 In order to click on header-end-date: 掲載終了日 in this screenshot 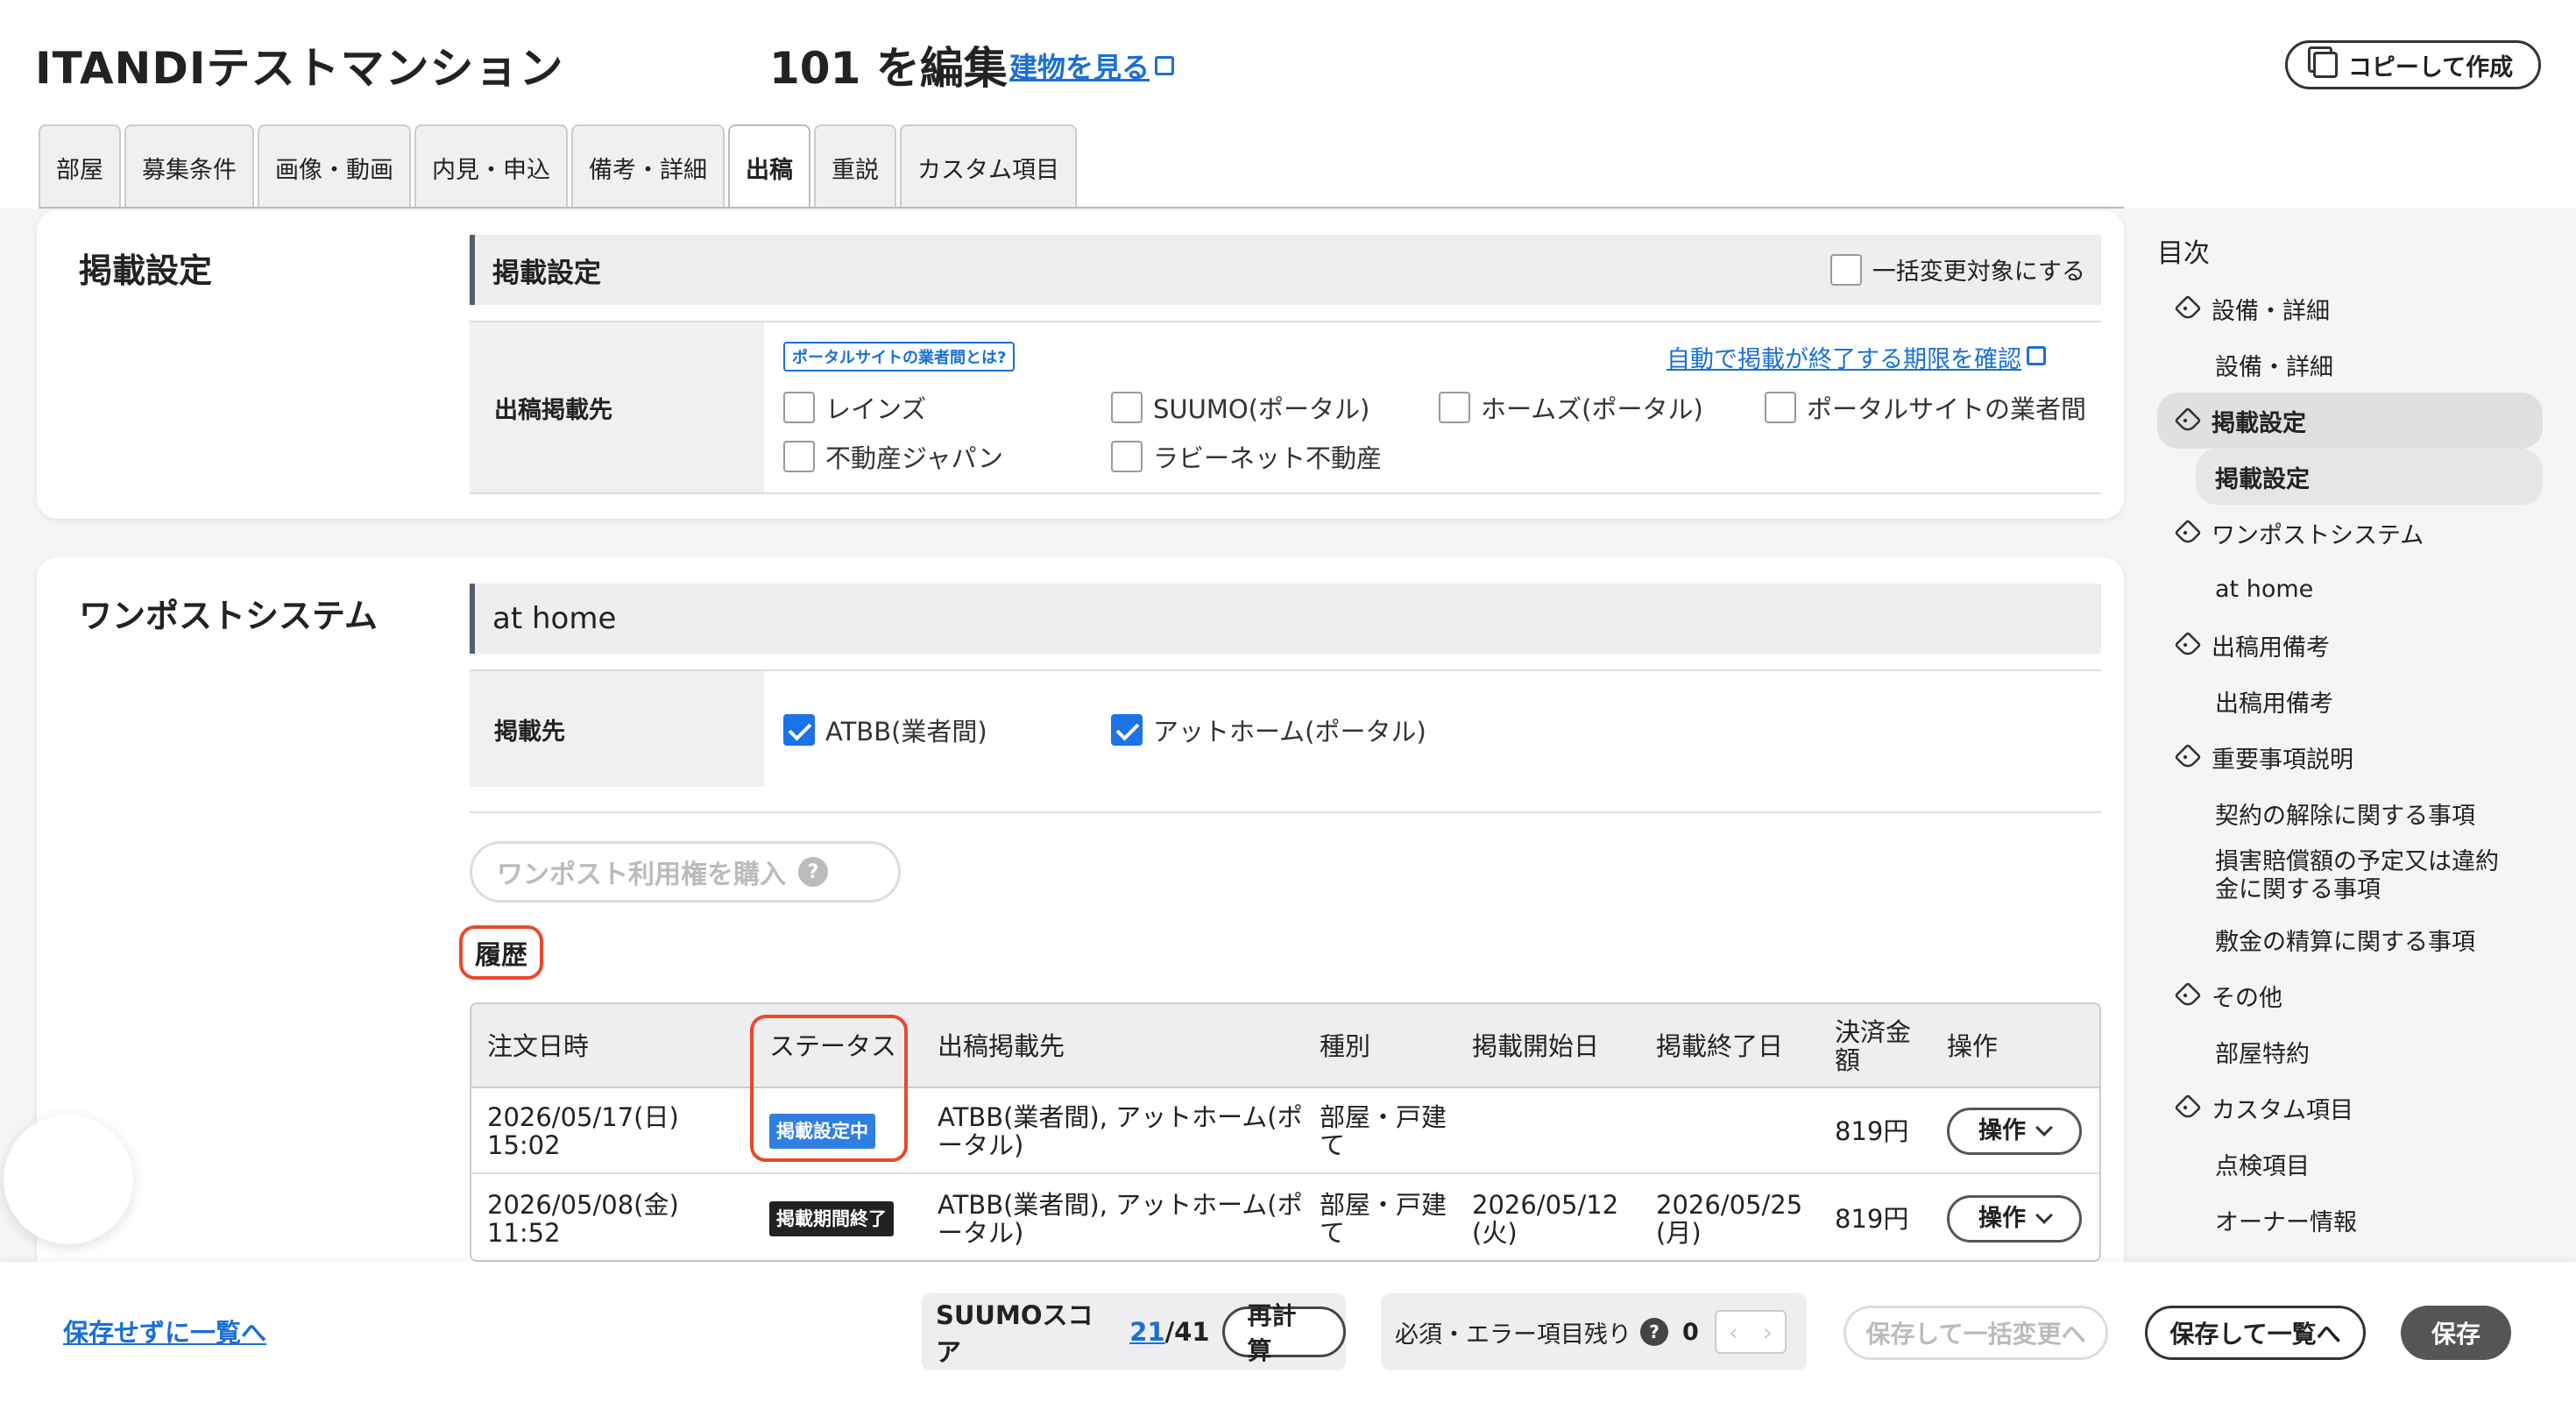, I will do `click(1720, 1046)`.